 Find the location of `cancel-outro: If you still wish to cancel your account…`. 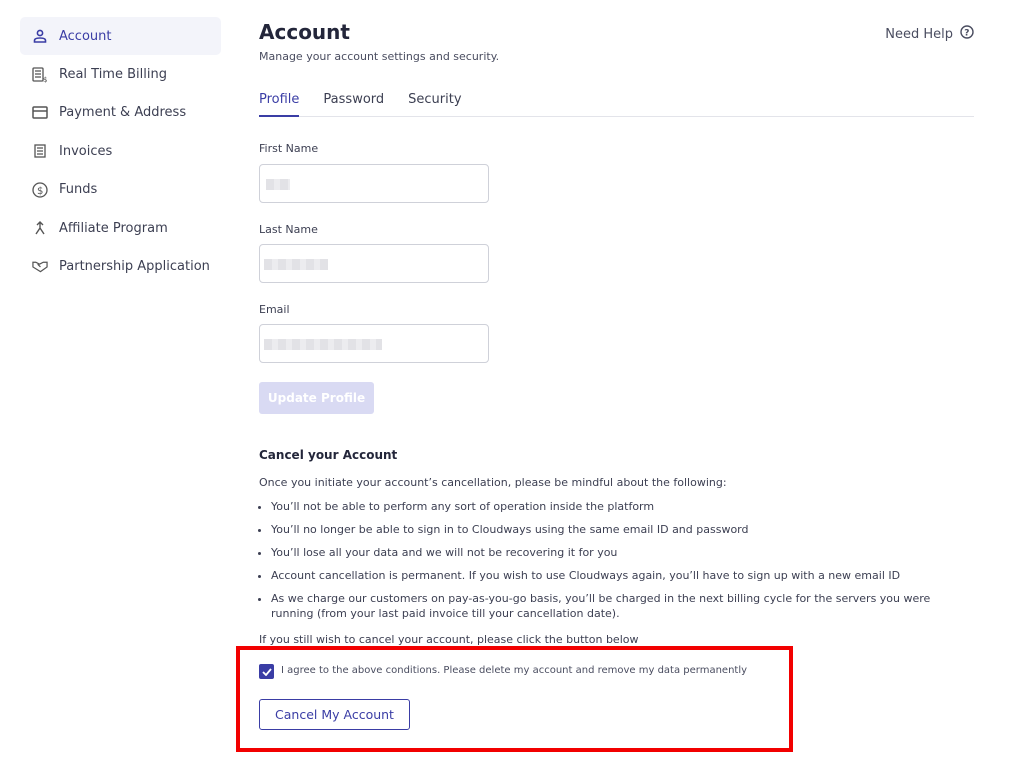

cancel-outro: If you still wish to cancel your account… is located at coordinates (449, 639).